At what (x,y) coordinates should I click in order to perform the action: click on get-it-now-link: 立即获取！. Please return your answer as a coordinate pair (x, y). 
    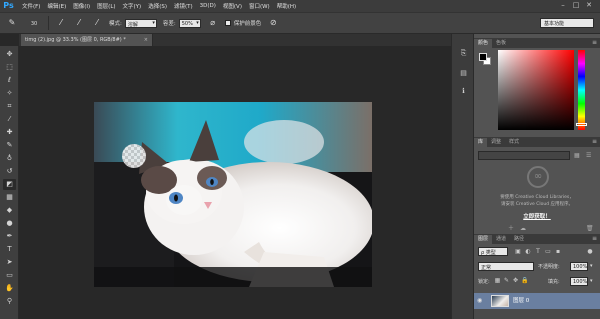
    Looking at the image, I should click on (537, 216).